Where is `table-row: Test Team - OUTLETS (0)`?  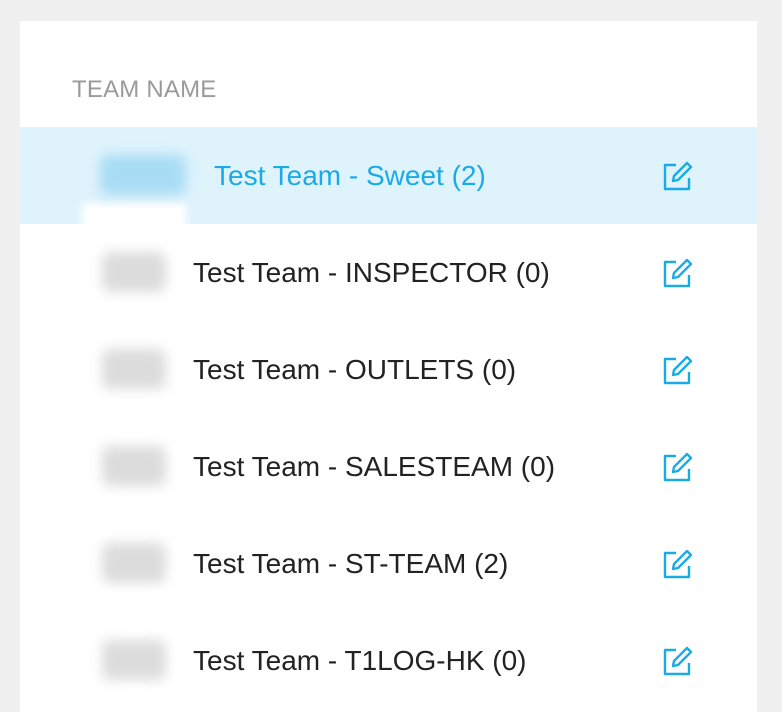
table-row: Test Team - OUTLETS (0) is located at coordinates (388, 369).